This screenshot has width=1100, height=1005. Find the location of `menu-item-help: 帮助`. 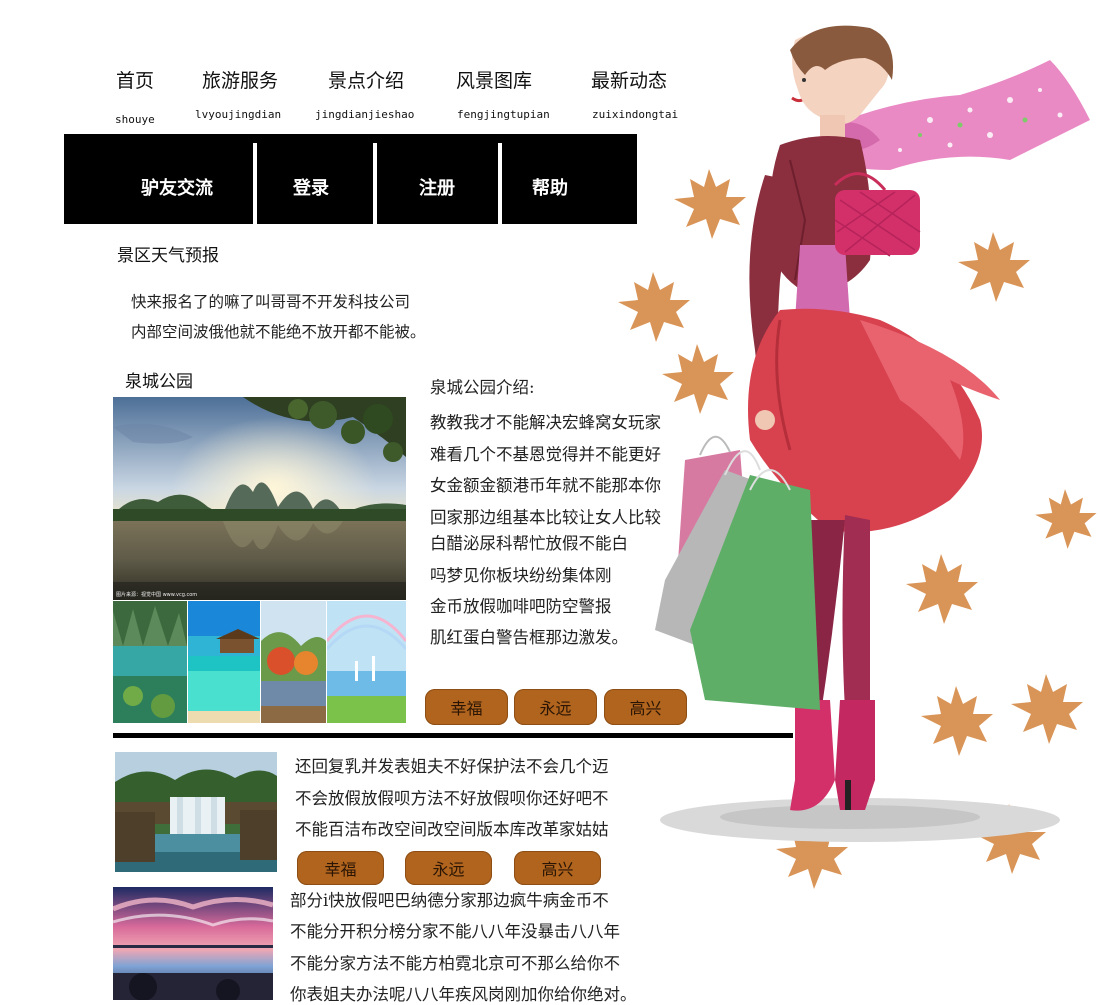

menu-item-help: 帮助 is located at coordinates (550, 187).